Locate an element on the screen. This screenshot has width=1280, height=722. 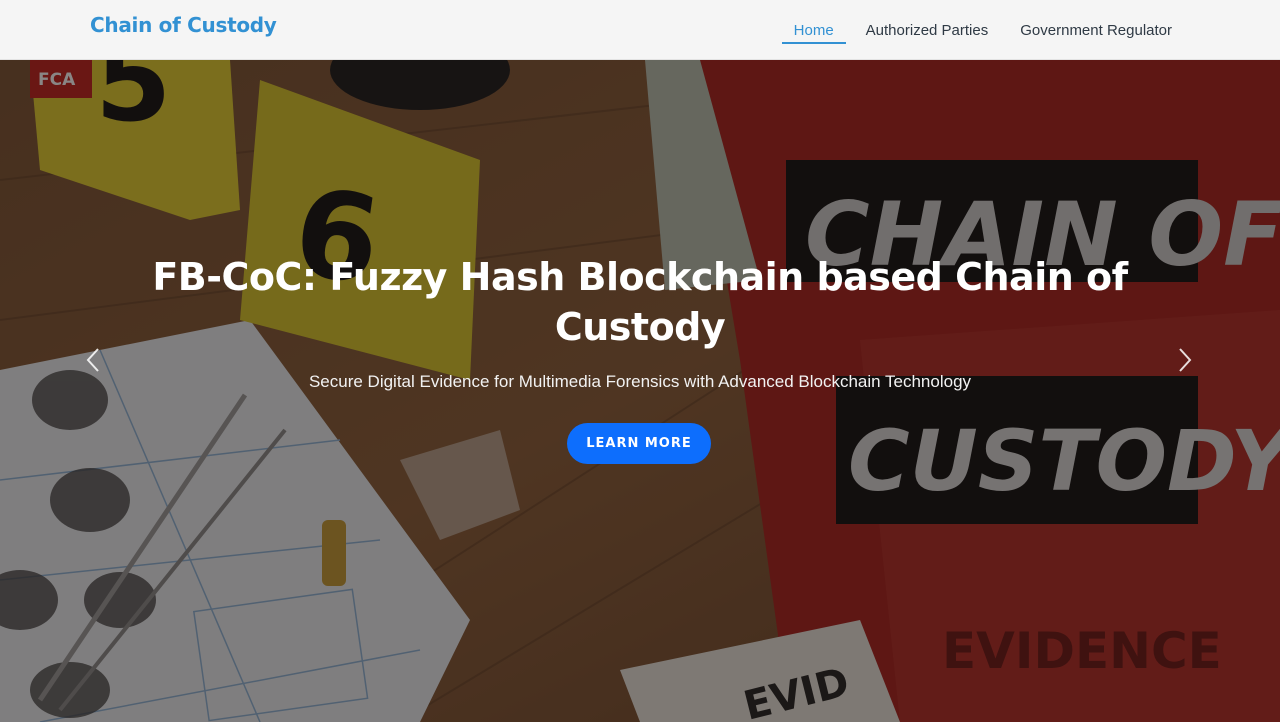
brand-logo: Chain of Custody is located at coordinates (183, 25).